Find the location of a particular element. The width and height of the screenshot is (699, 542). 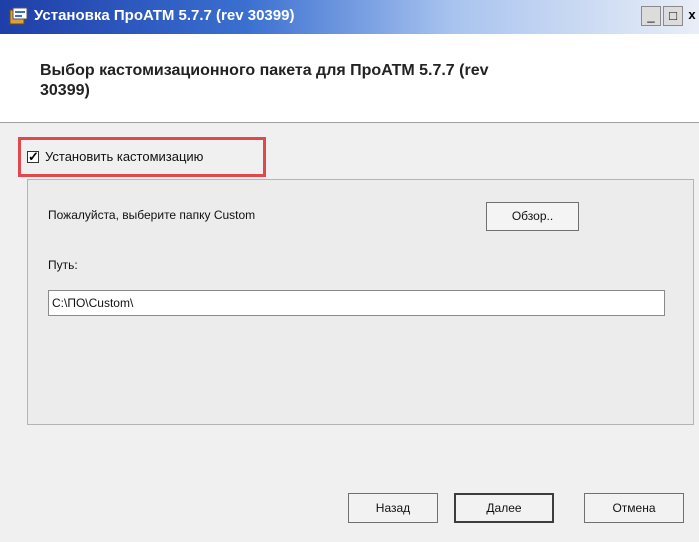

window-title: Установка ПроATM 5.7.7 (rev 30399) is located at coordinates (164, 15).